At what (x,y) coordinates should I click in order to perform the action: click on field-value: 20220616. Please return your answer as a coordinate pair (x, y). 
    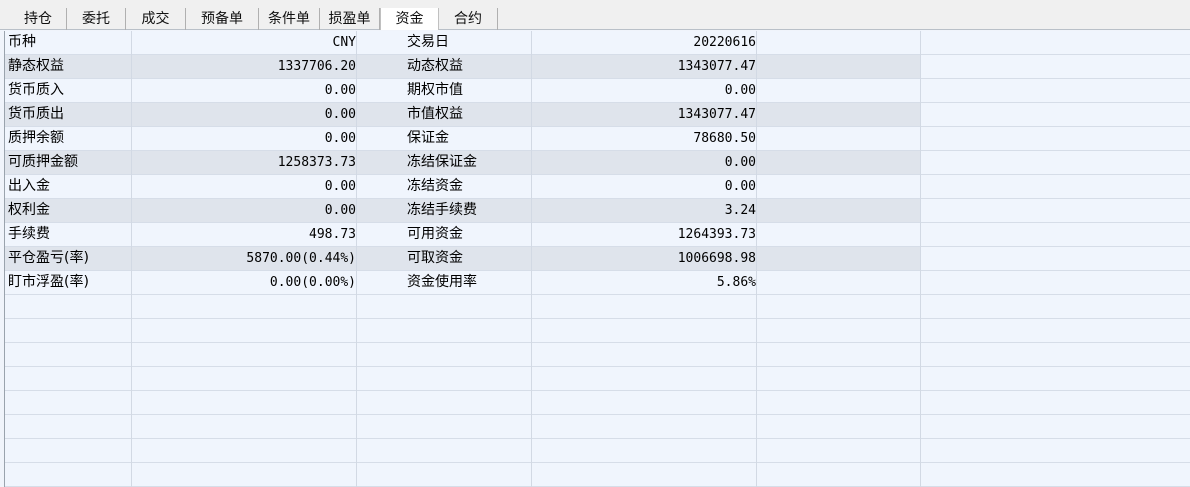
    Looking at the image, I should click on (724, 42).